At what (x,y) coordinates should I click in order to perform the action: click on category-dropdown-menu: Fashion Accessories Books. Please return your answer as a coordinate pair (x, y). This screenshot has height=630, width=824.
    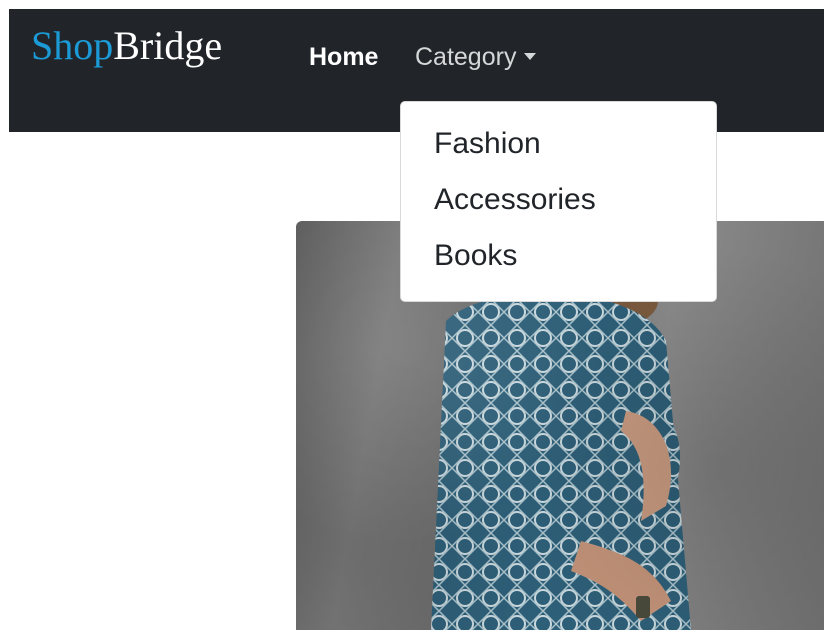
    Looking at the image, I should click on (558, 201).